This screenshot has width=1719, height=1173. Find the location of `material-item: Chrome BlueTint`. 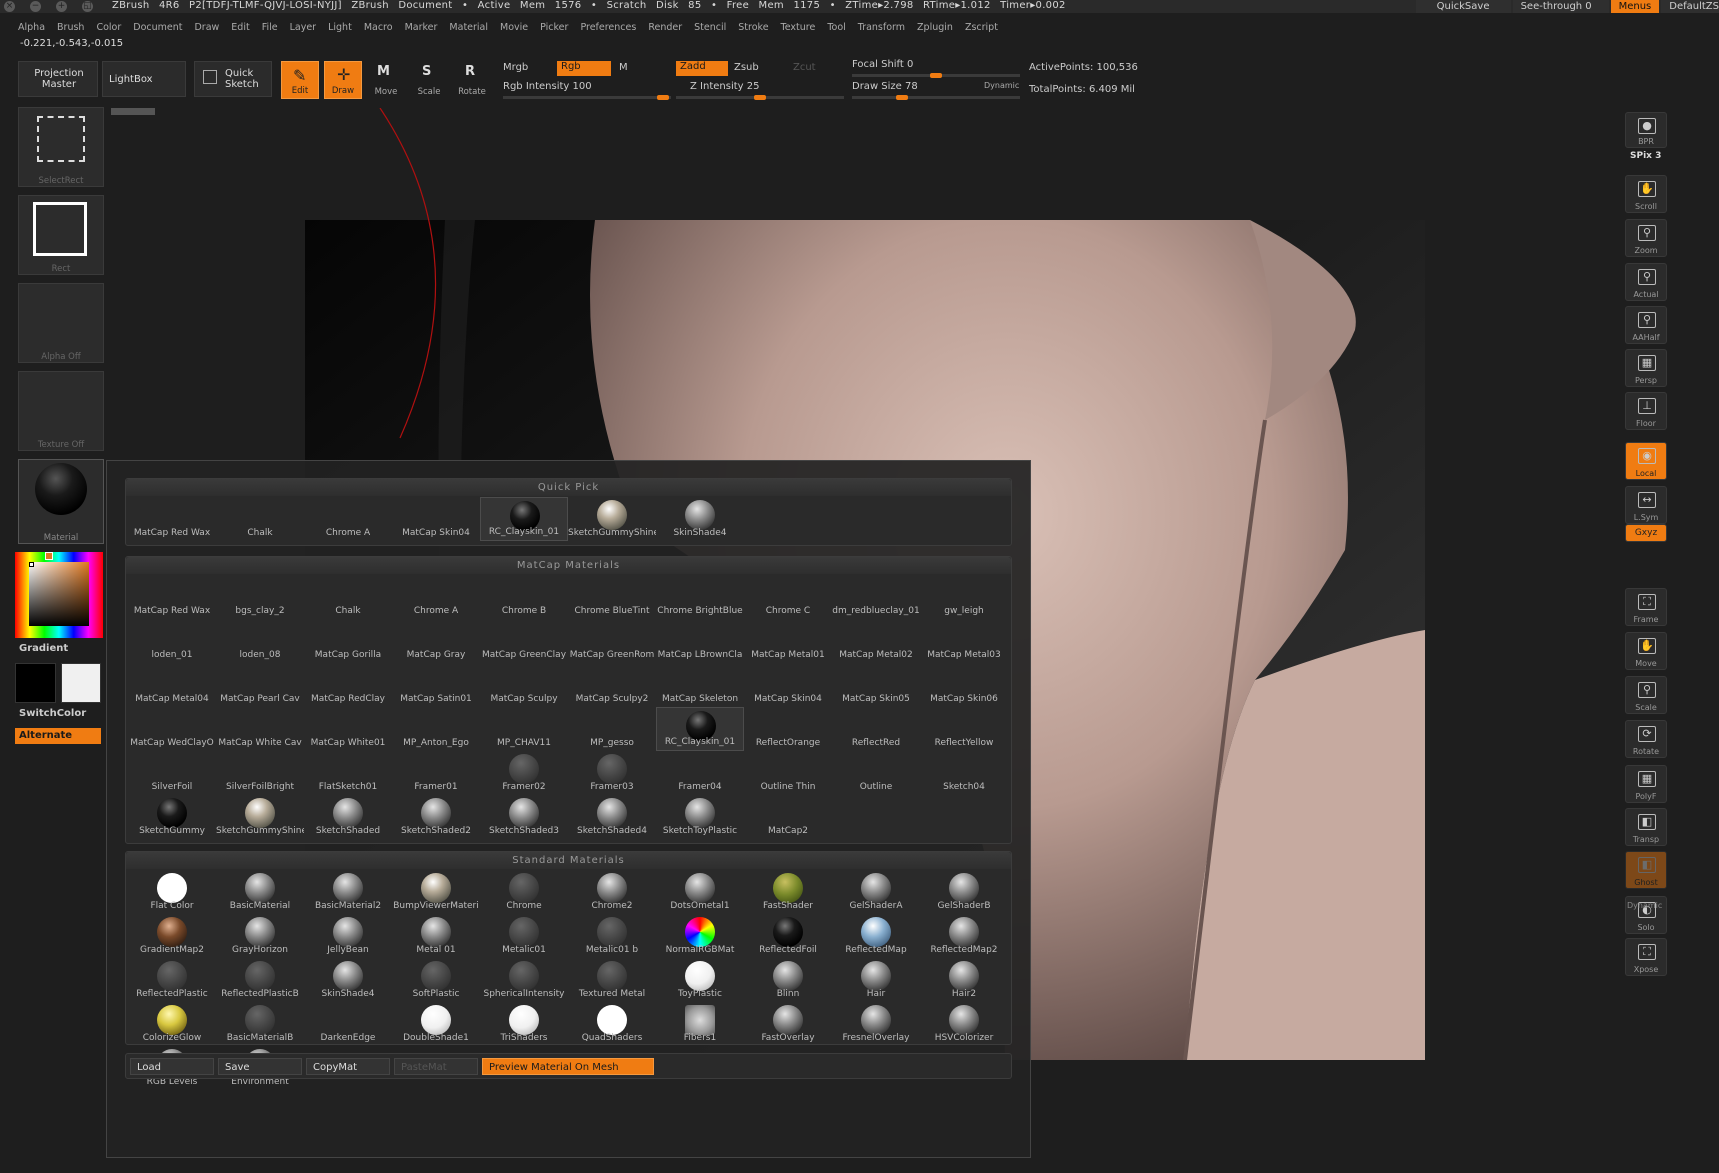

material-item: Chrome BlueTint is located at coordinates (612, 597).